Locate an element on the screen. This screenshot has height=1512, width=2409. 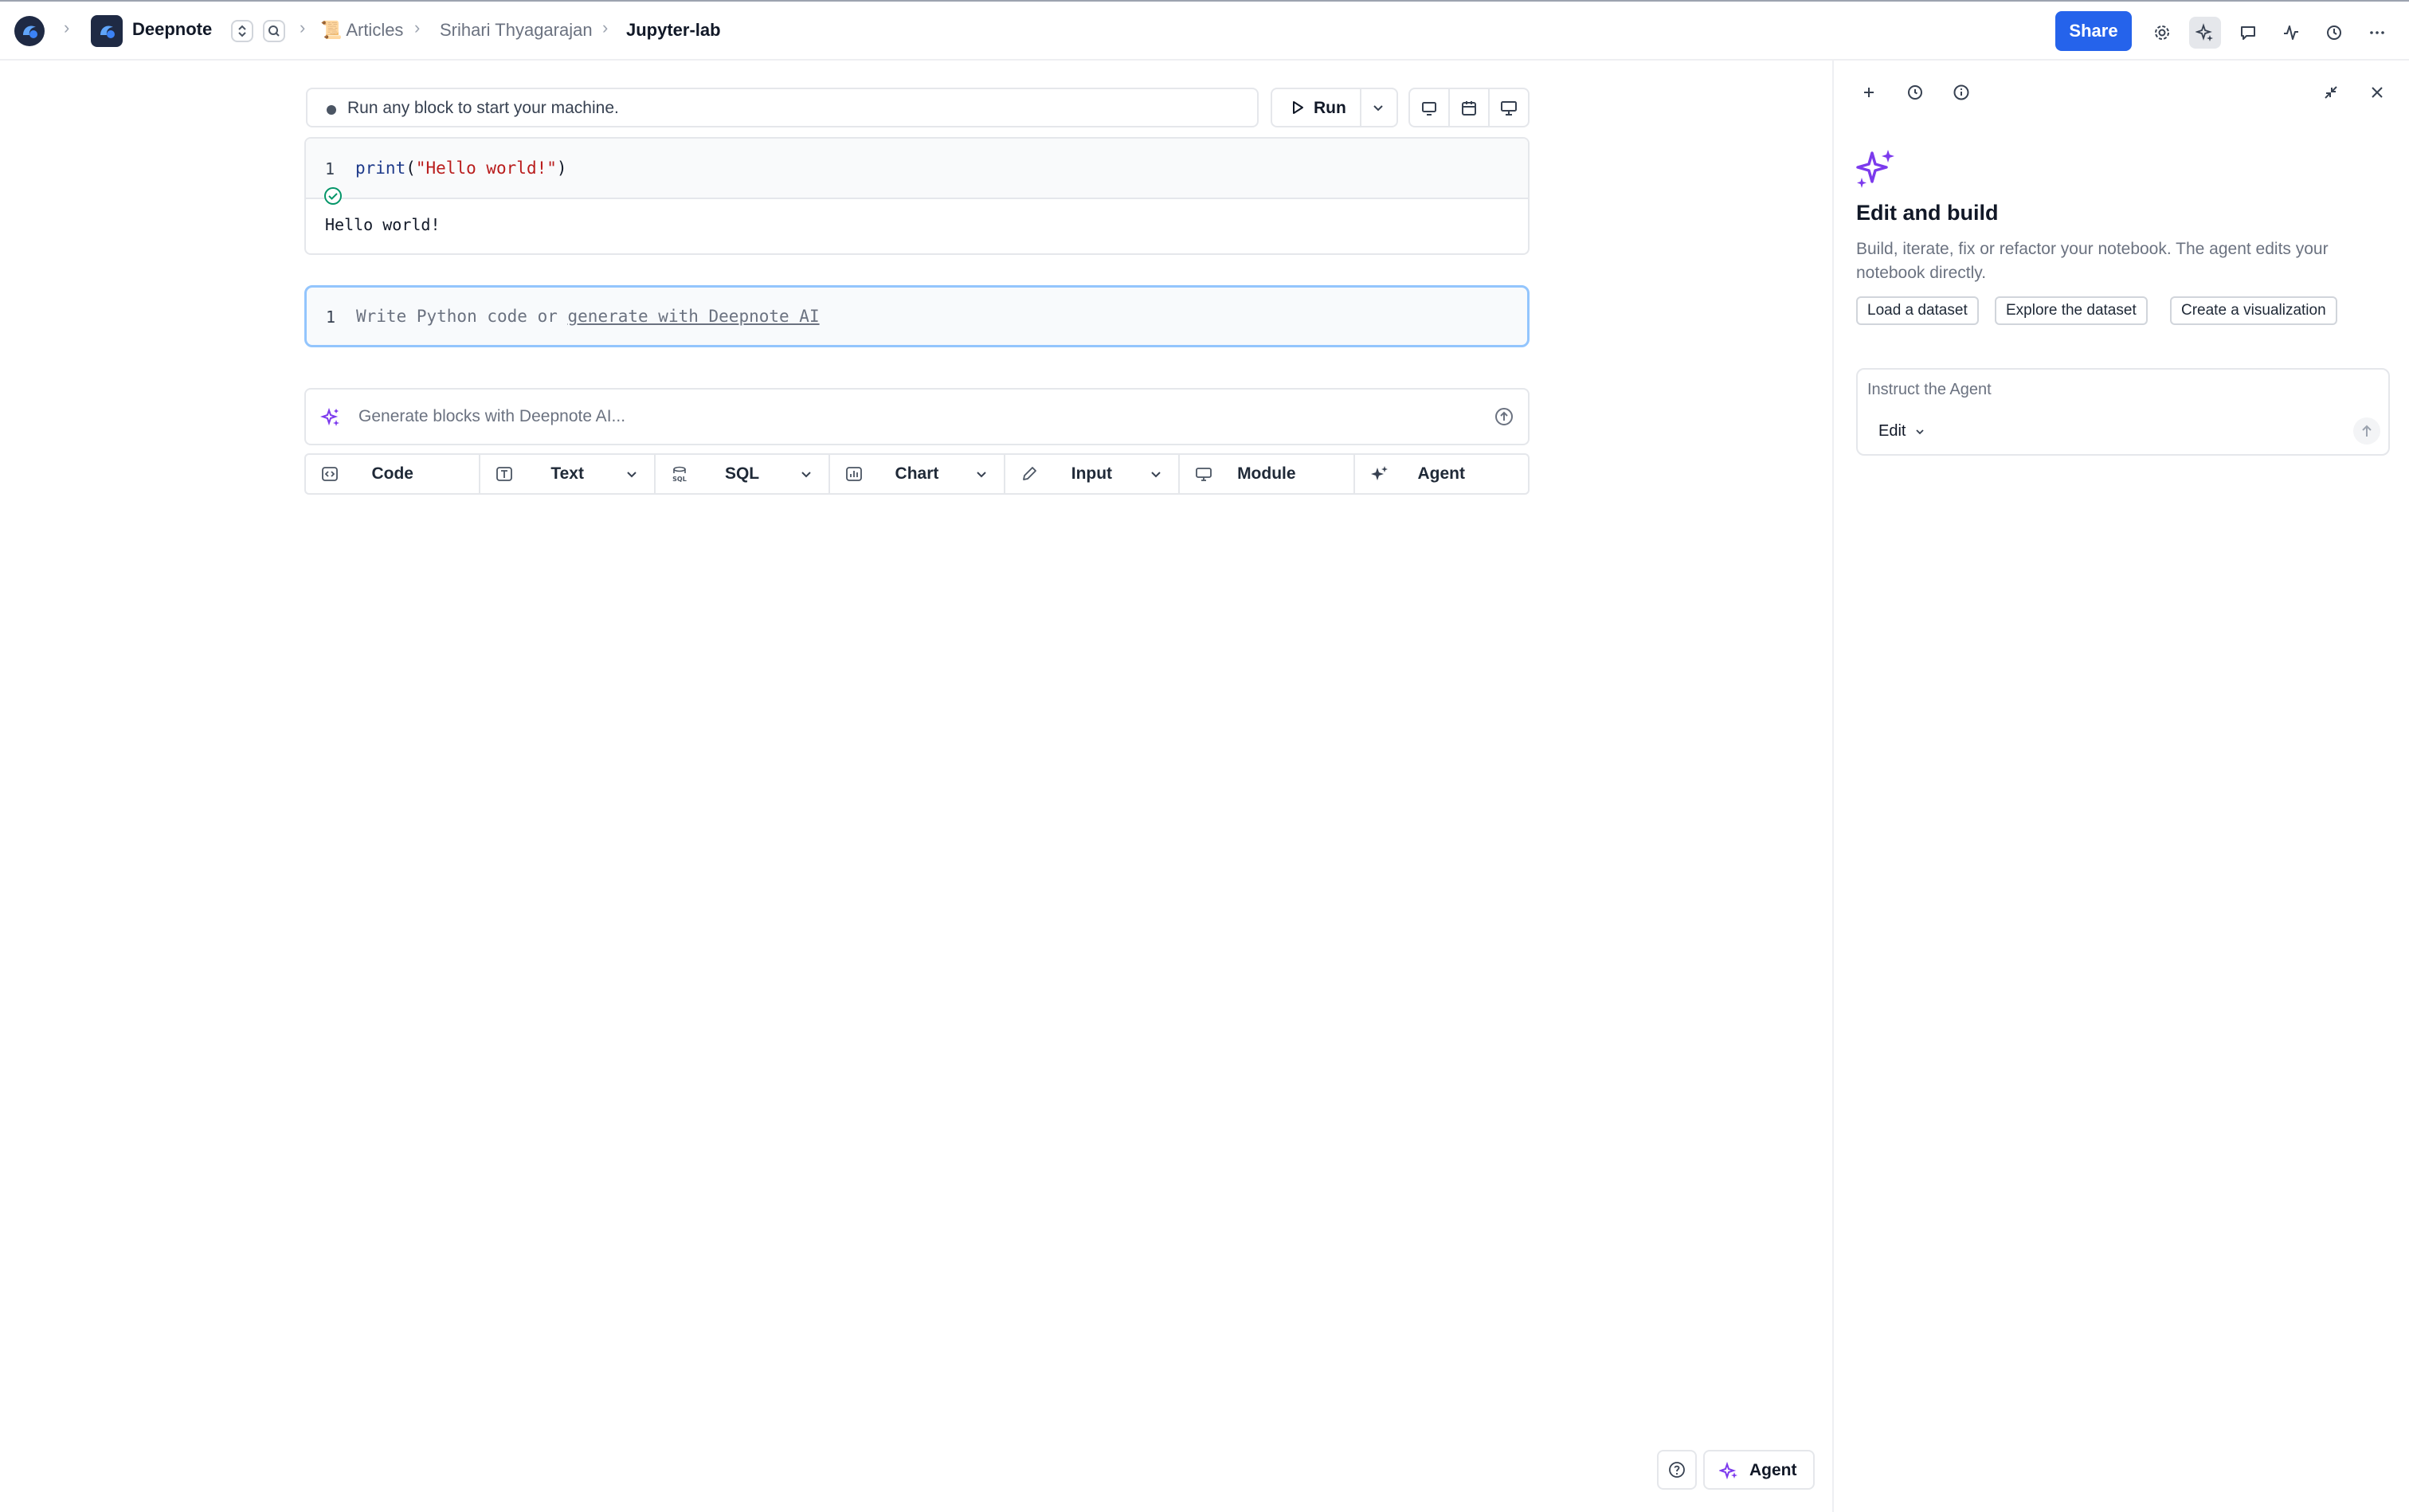
cell-output: Hello world! is located at coordinates (383, 224).